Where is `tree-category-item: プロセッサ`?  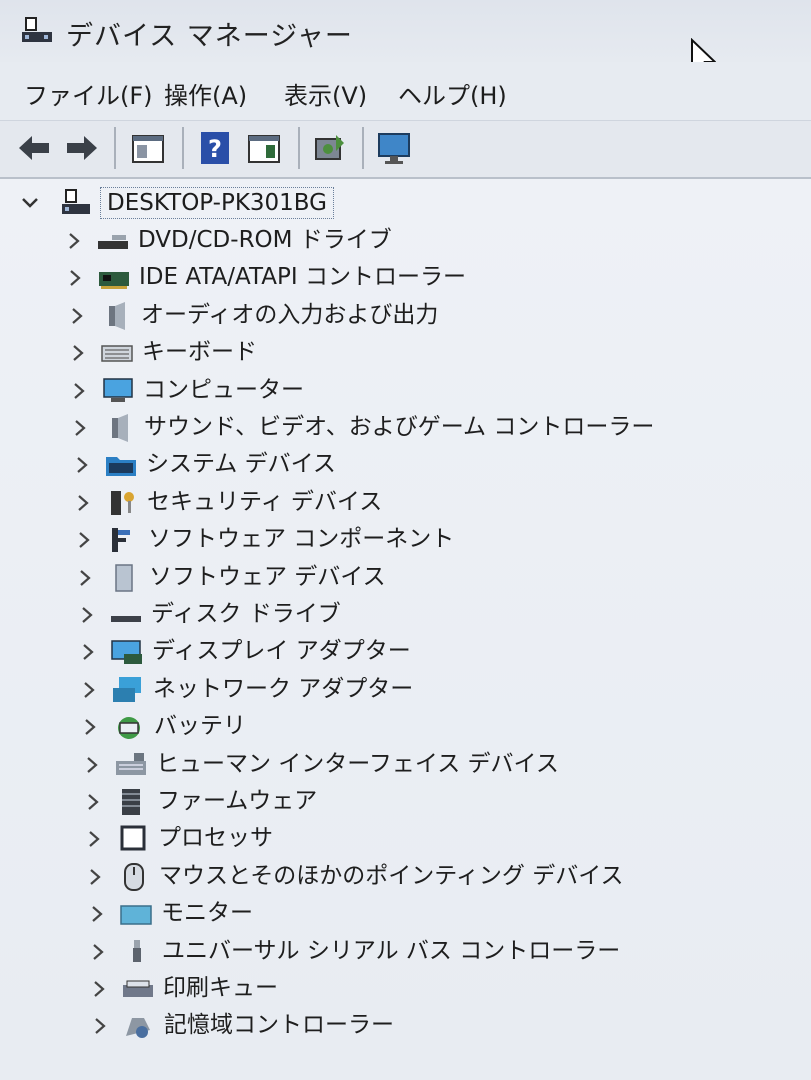
tree-category-item: プロセッサ is located at coordinates (396, 838).